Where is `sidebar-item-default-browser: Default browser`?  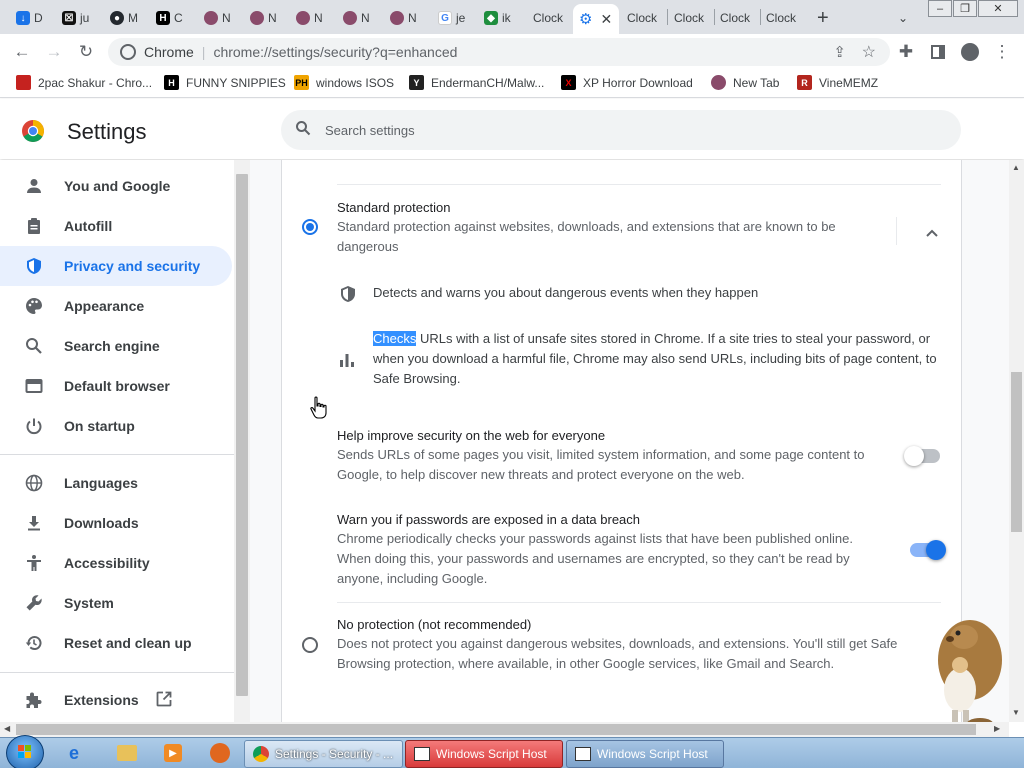
sidebar-item-default-browser: Default browser is located at coordinates (116, 386).